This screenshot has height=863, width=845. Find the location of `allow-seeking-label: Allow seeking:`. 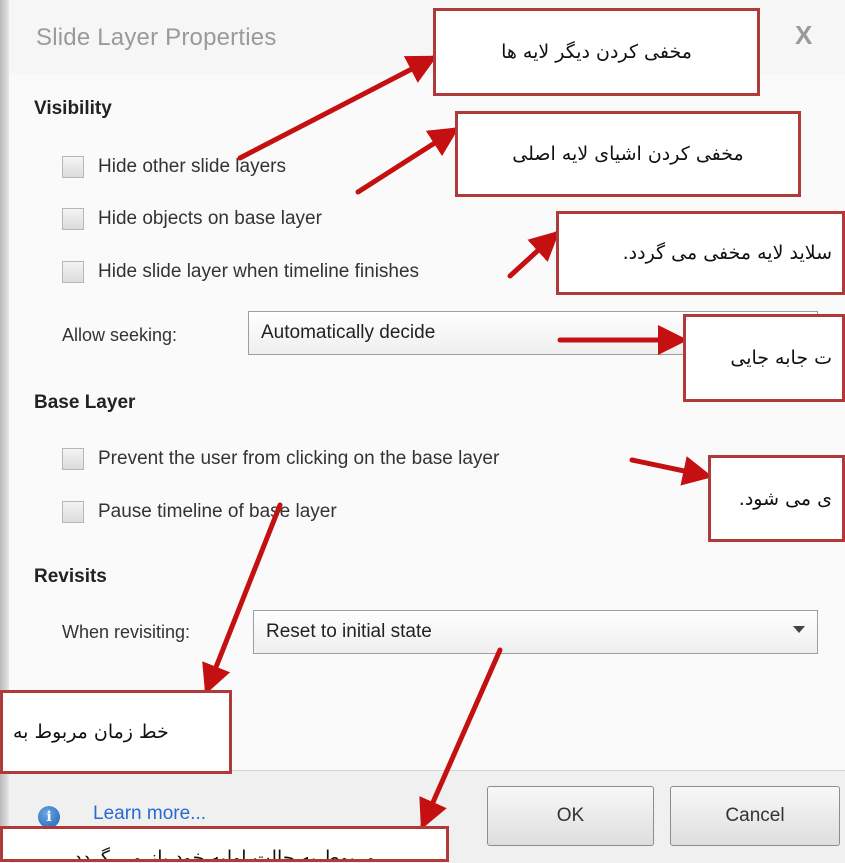

allow-seeking-label: Allow seeking: is located at coordinates (120, 335).